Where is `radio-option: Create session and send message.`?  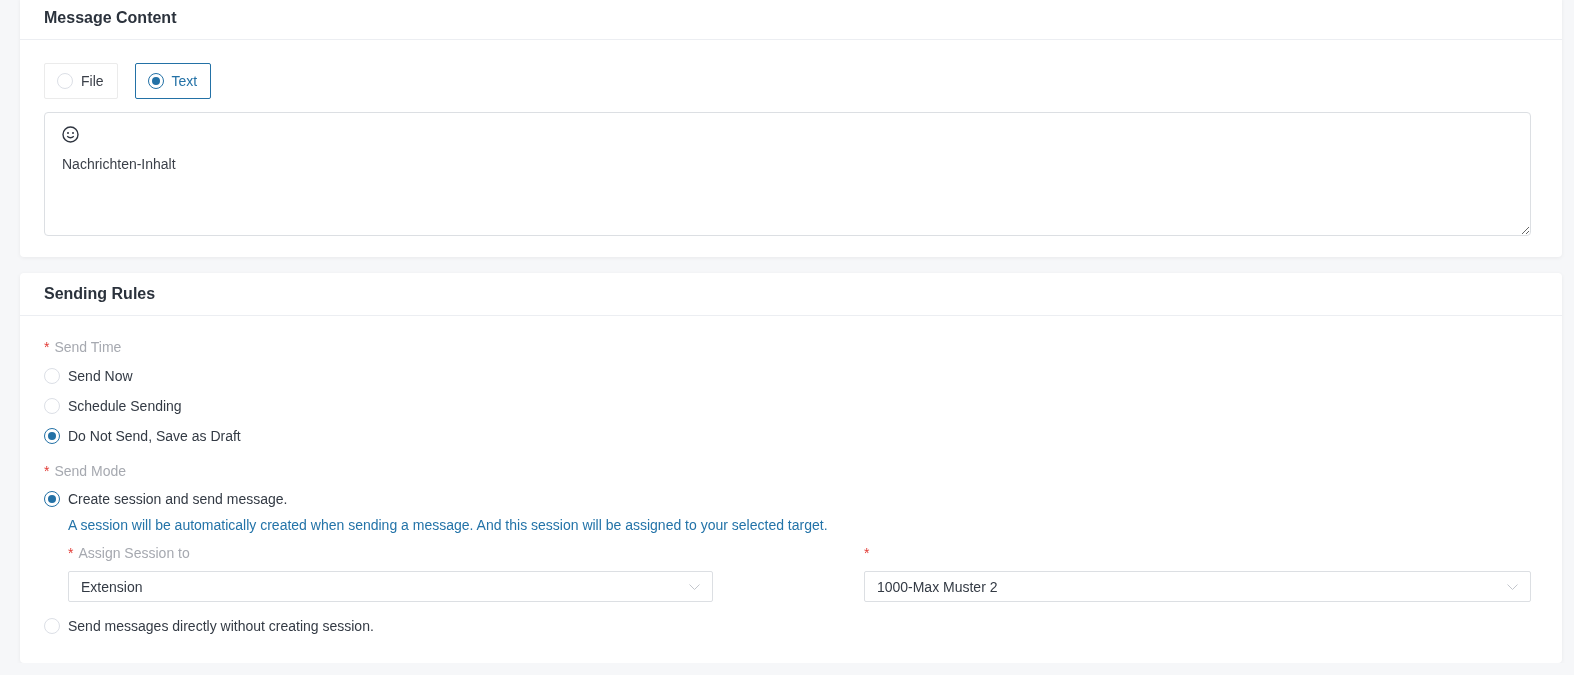 radio-option: Create session and send message. is located at coordinates (166, 499).